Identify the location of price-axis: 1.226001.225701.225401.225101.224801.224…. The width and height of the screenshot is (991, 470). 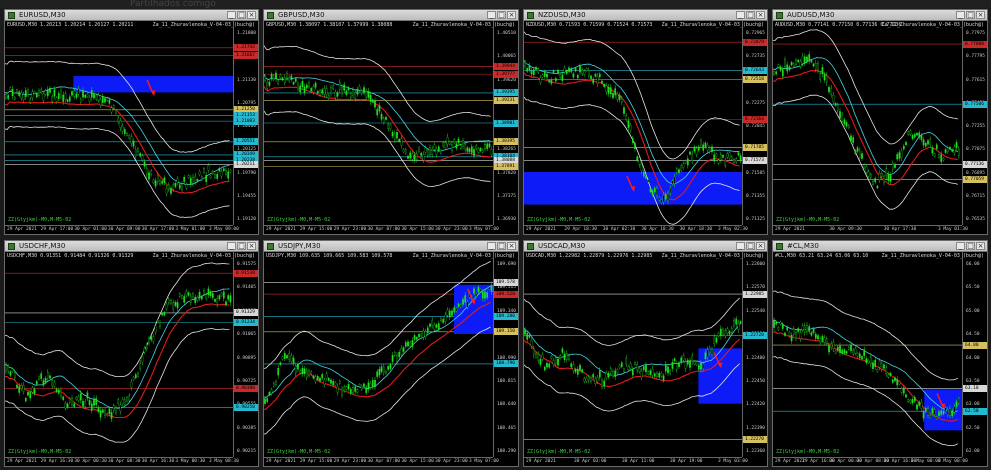
(754, 354).